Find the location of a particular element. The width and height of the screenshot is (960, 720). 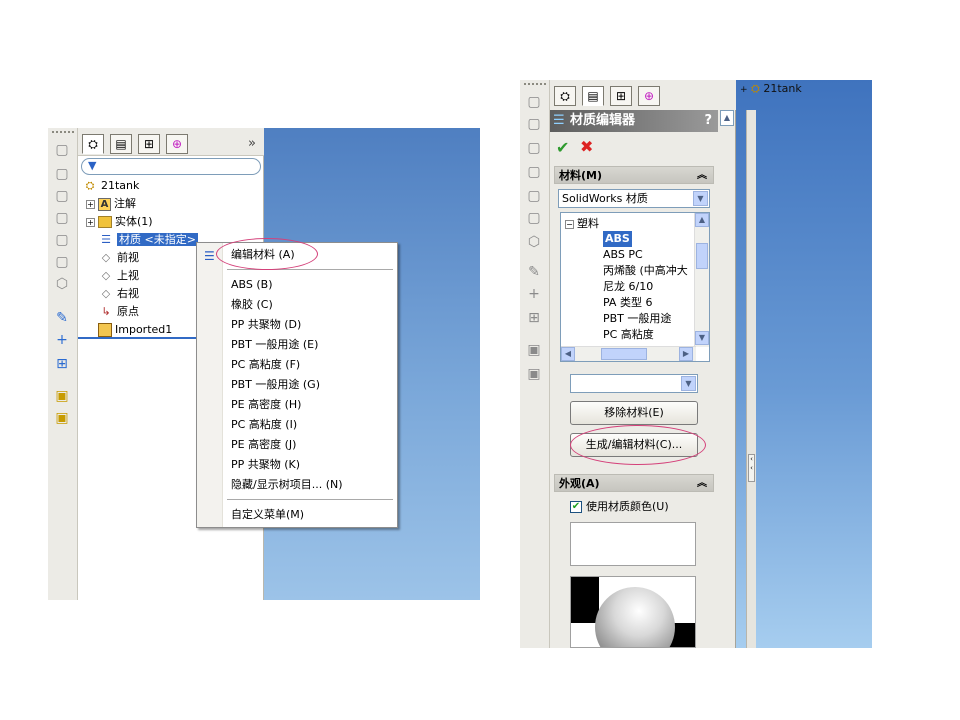

collapse-toggle: − is located at coordinates (569, 224).